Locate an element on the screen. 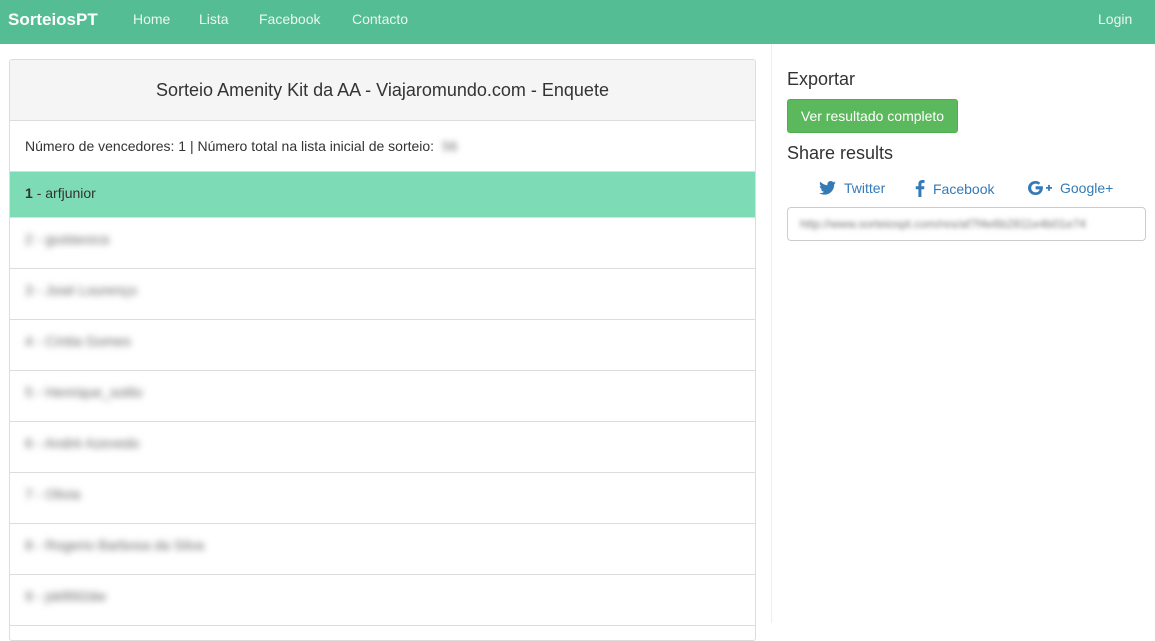 This screenshot has height=641, width=1155. entry-content: 4 - Cíntia Gomes is located at coordinates (78, 341).